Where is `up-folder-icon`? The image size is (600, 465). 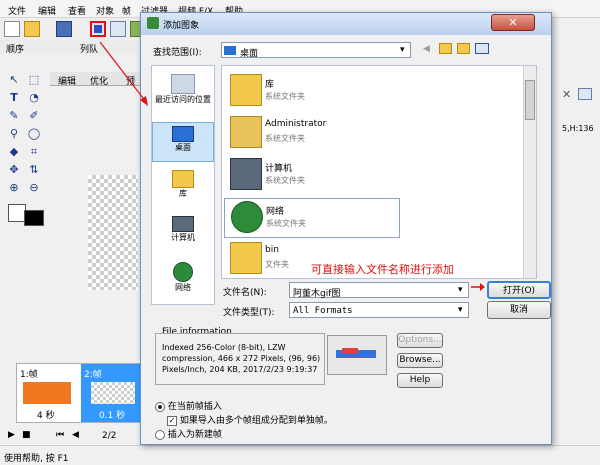 up-folder-icon is located at coordinates (445, 48).